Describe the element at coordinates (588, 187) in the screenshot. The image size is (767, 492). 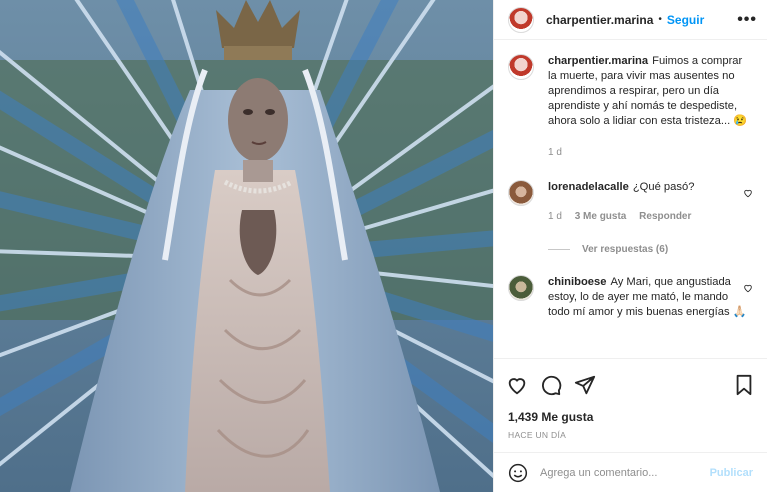
I see `comment-username: lorenadelacalle` at that location.